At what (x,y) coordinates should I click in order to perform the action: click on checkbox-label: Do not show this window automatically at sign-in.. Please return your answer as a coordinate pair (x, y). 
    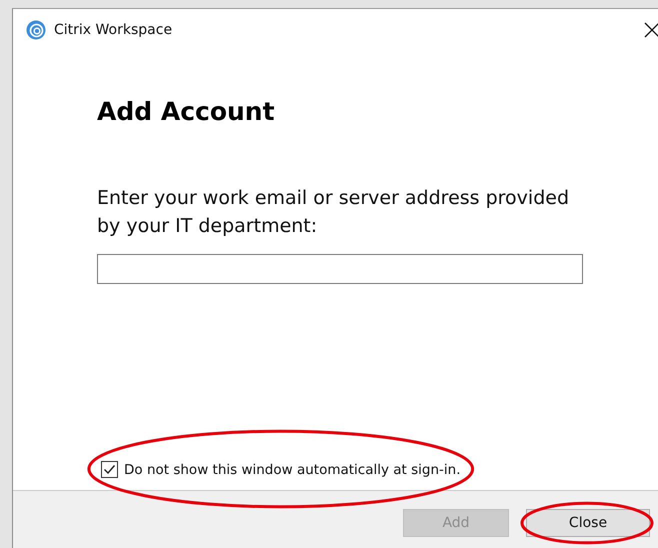
    Looking at the image, I should click on (292, 470).